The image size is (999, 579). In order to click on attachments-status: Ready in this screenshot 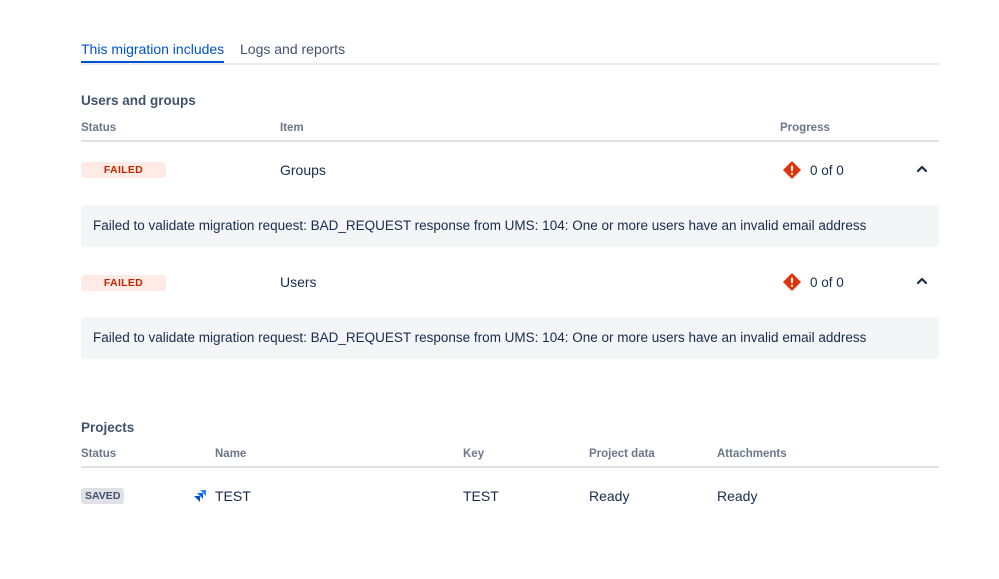, I will do `click(737, 496)`.